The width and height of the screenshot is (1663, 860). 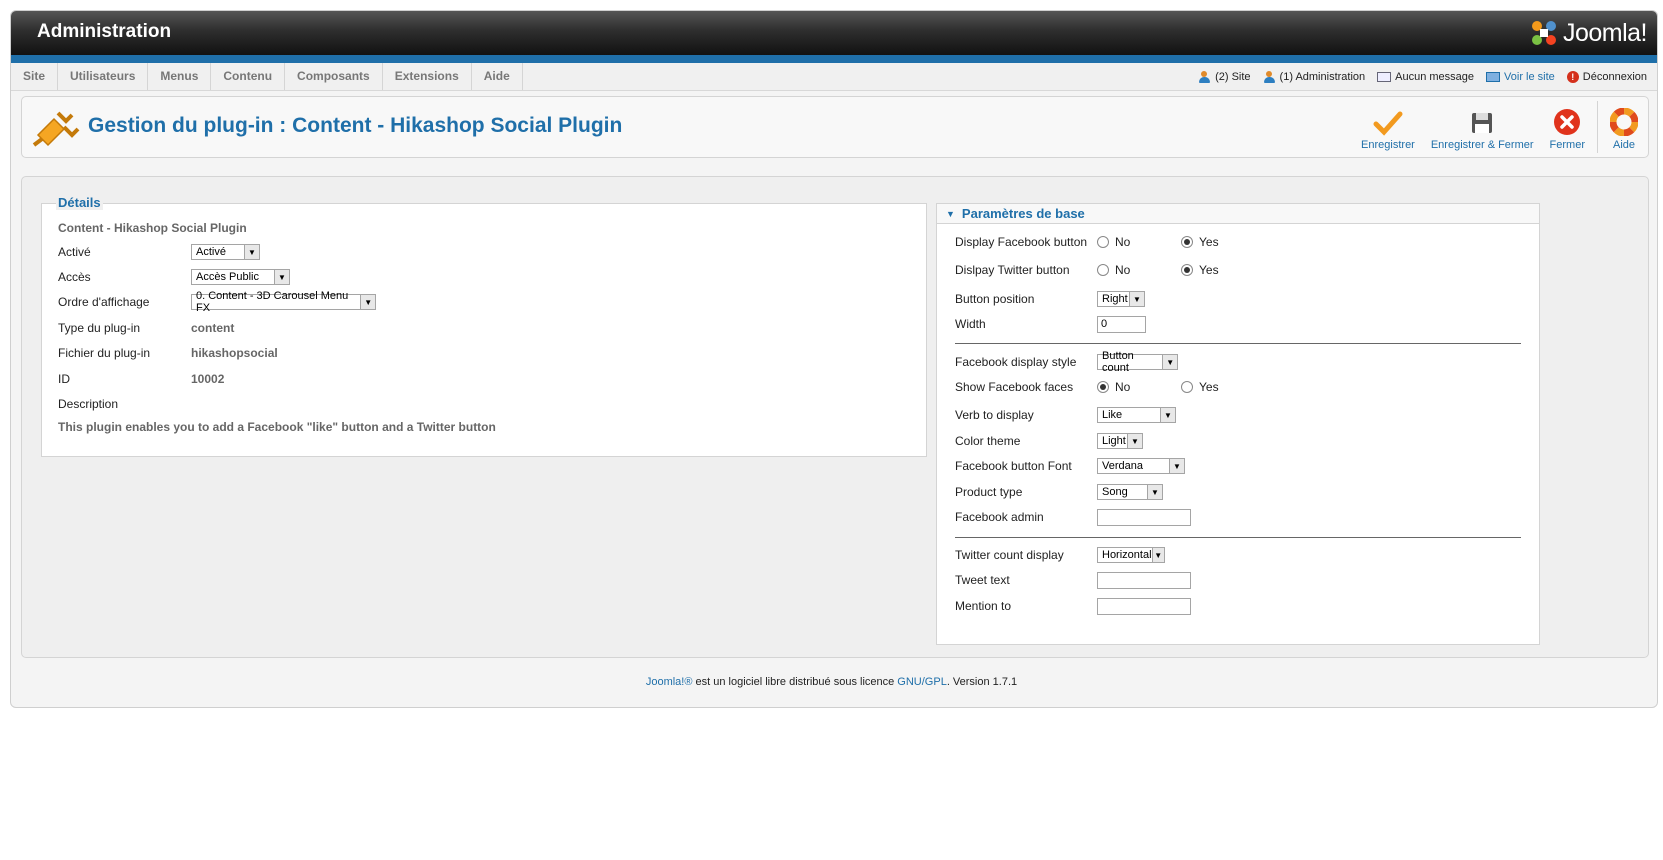 I want to click on color-theme-select: Light ▼, so click(x=1120, y=441).